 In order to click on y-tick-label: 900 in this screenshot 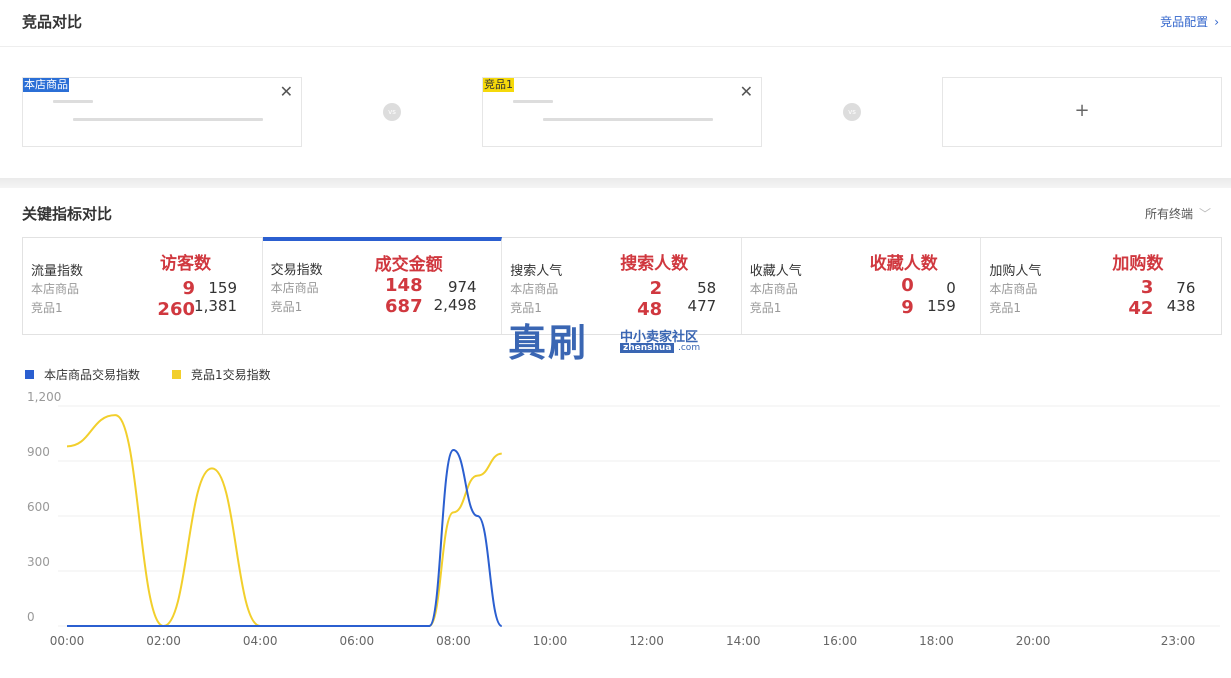, I will do `click(38, 452)`.